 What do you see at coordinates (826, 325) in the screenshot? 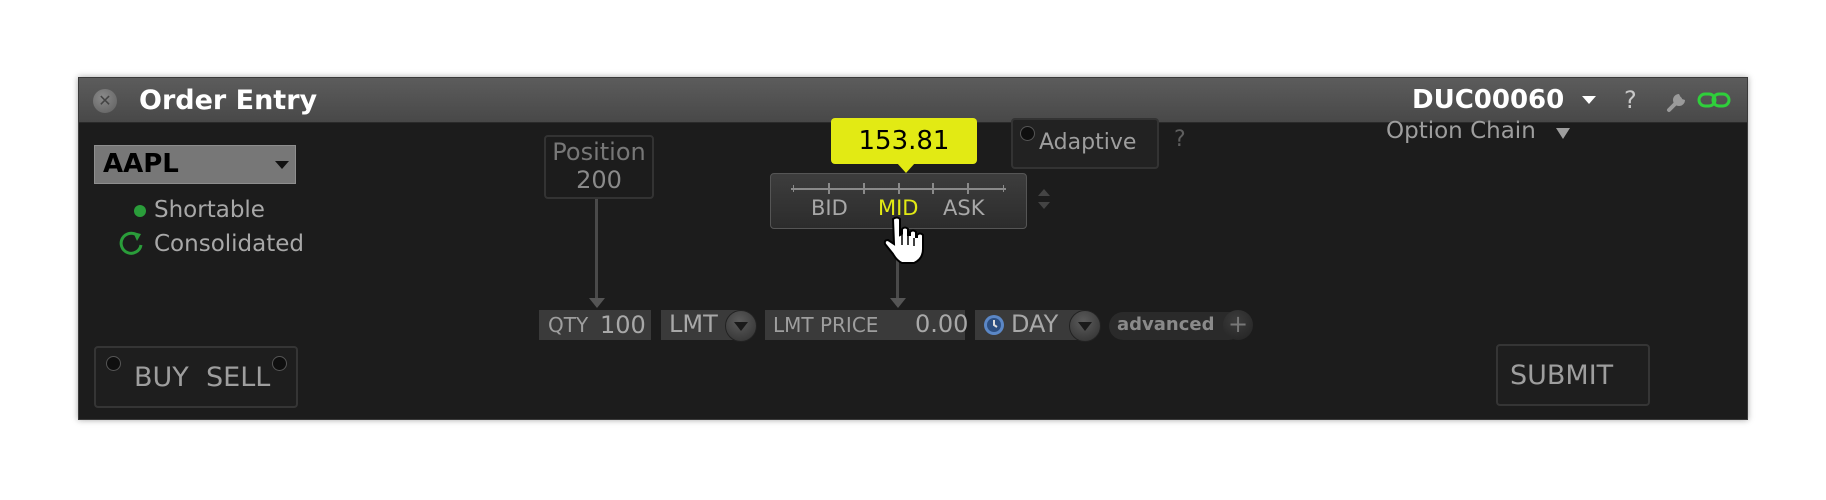
I see `limit-price-label: LMT PRICE` at bounding box center [826, 325].